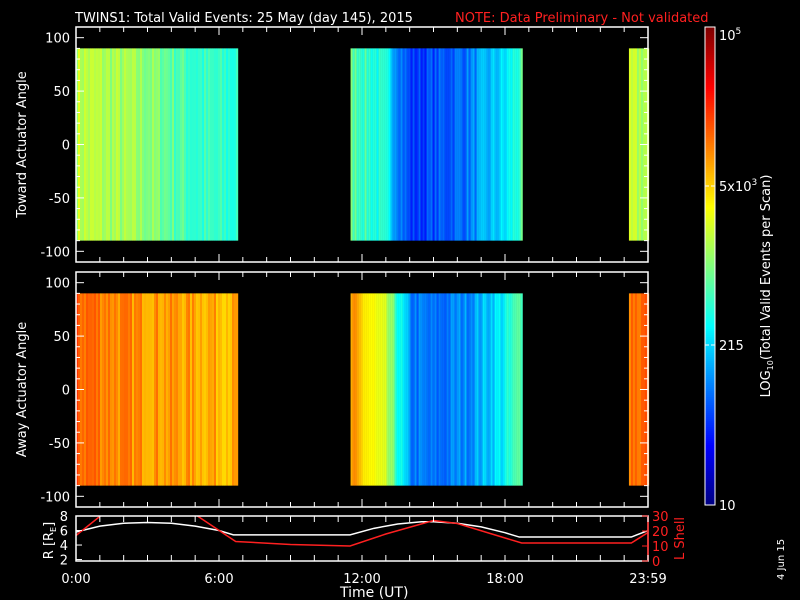  I want to click on x-tick-label: 23:59, so click(647, 579).